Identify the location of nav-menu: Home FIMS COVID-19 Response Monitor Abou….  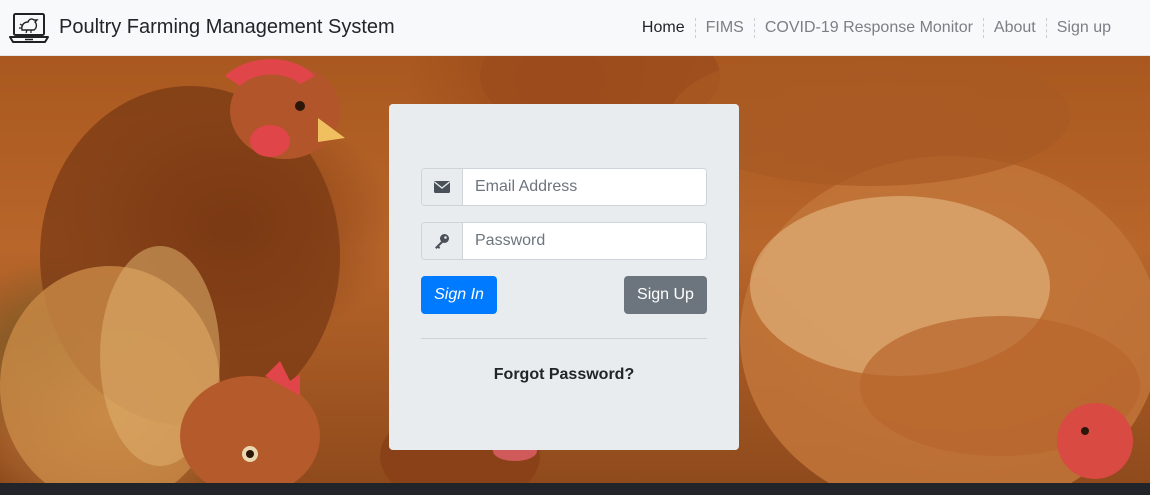
(876, 28).